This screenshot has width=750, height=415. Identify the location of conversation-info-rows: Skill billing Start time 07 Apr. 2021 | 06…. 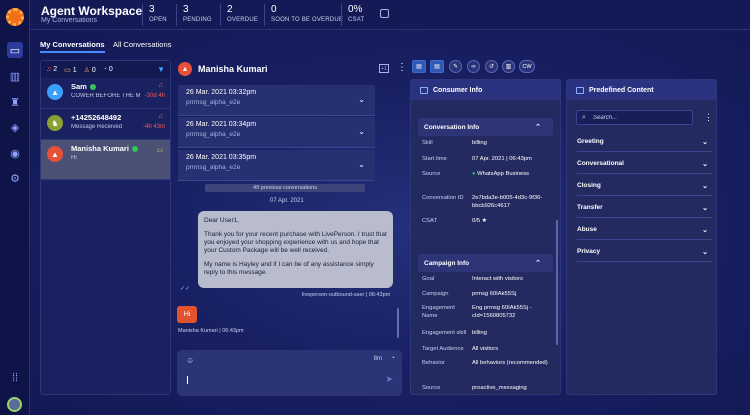
(482, 182).